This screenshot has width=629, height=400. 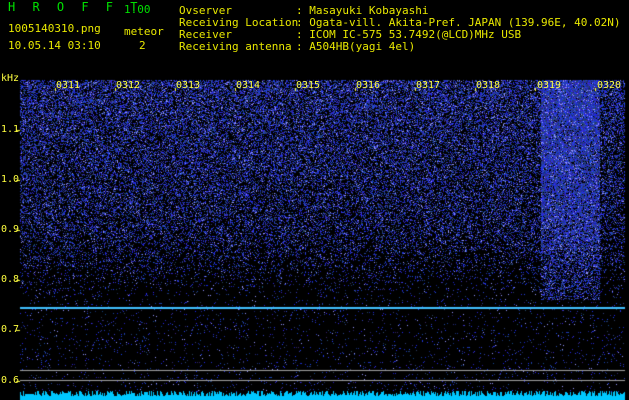 I want to click on time-tick-label: 0317, so click(x=428, y=85).